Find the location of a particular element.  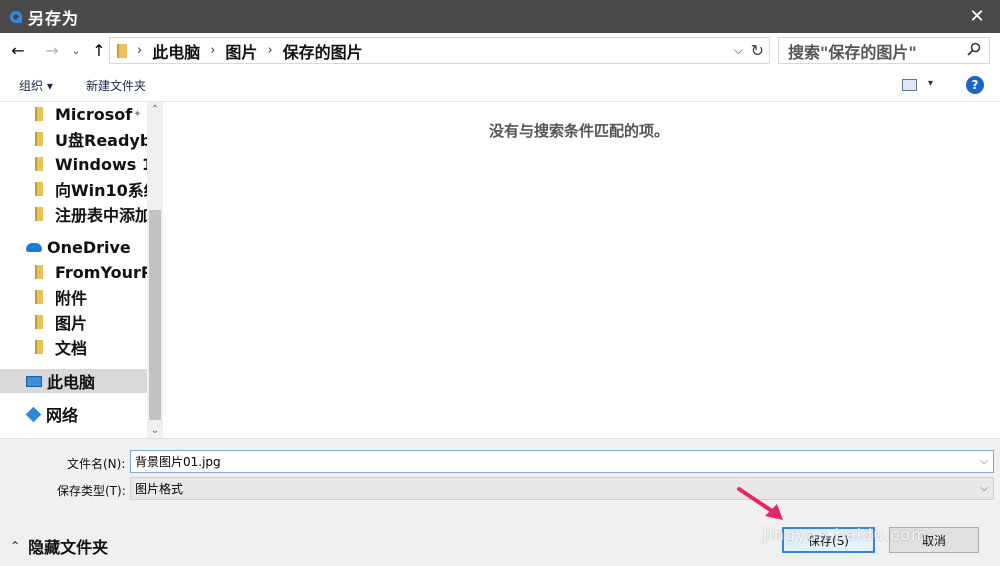

sidebar-item-microsoft: Microsof ✦ is located at coordinates (73, 114).